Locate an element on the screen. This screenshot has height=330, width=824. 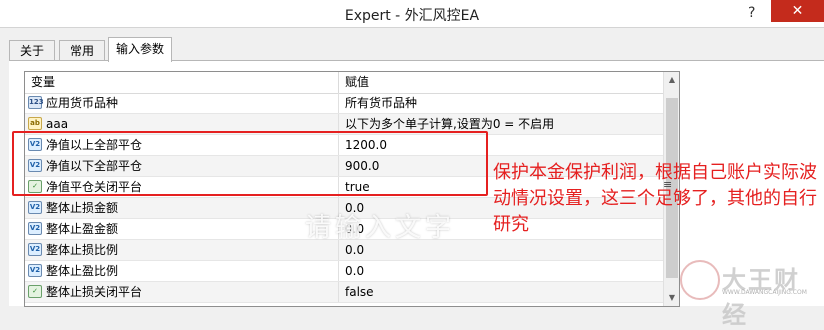
scroll-down-icon: ▼ is located at coordinates (671, 298).